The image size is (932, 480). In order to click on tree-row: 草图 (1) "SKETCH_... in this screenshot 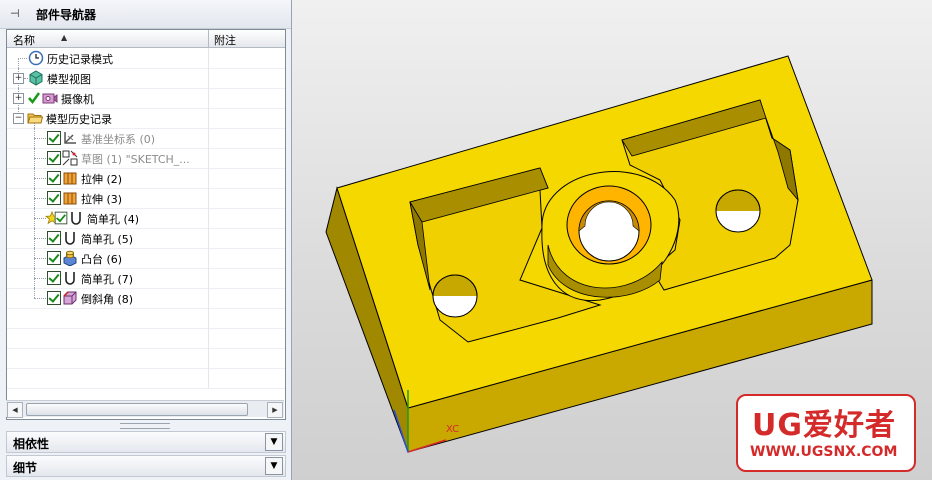, I will do `click(146, 158)`.